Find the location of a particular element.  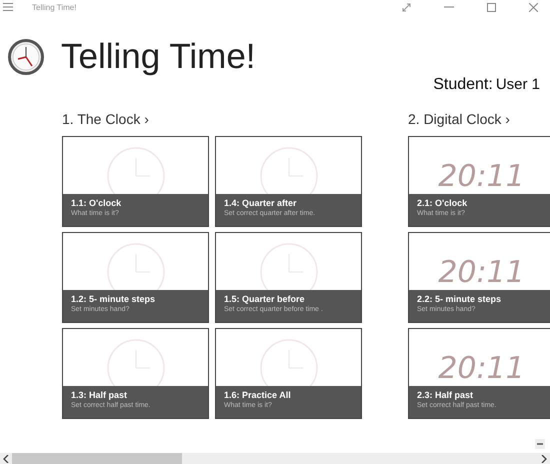

window-title: Telling Time! is located at coordinates (54, 7).